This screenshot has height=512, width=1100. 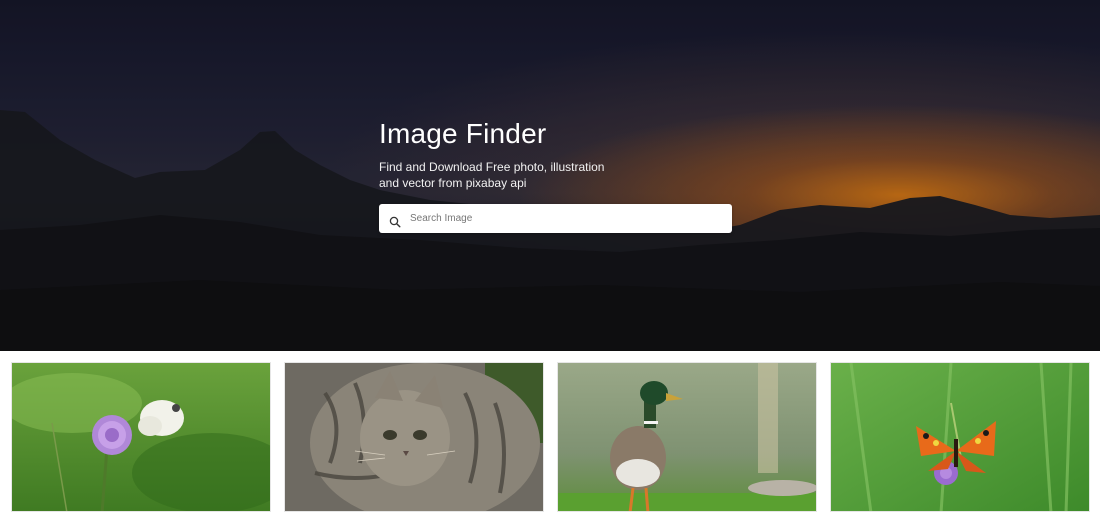 What do you see at coordinates (560, 218) in the screenshot?
I see `search-input` at bounding box center [560, 218].